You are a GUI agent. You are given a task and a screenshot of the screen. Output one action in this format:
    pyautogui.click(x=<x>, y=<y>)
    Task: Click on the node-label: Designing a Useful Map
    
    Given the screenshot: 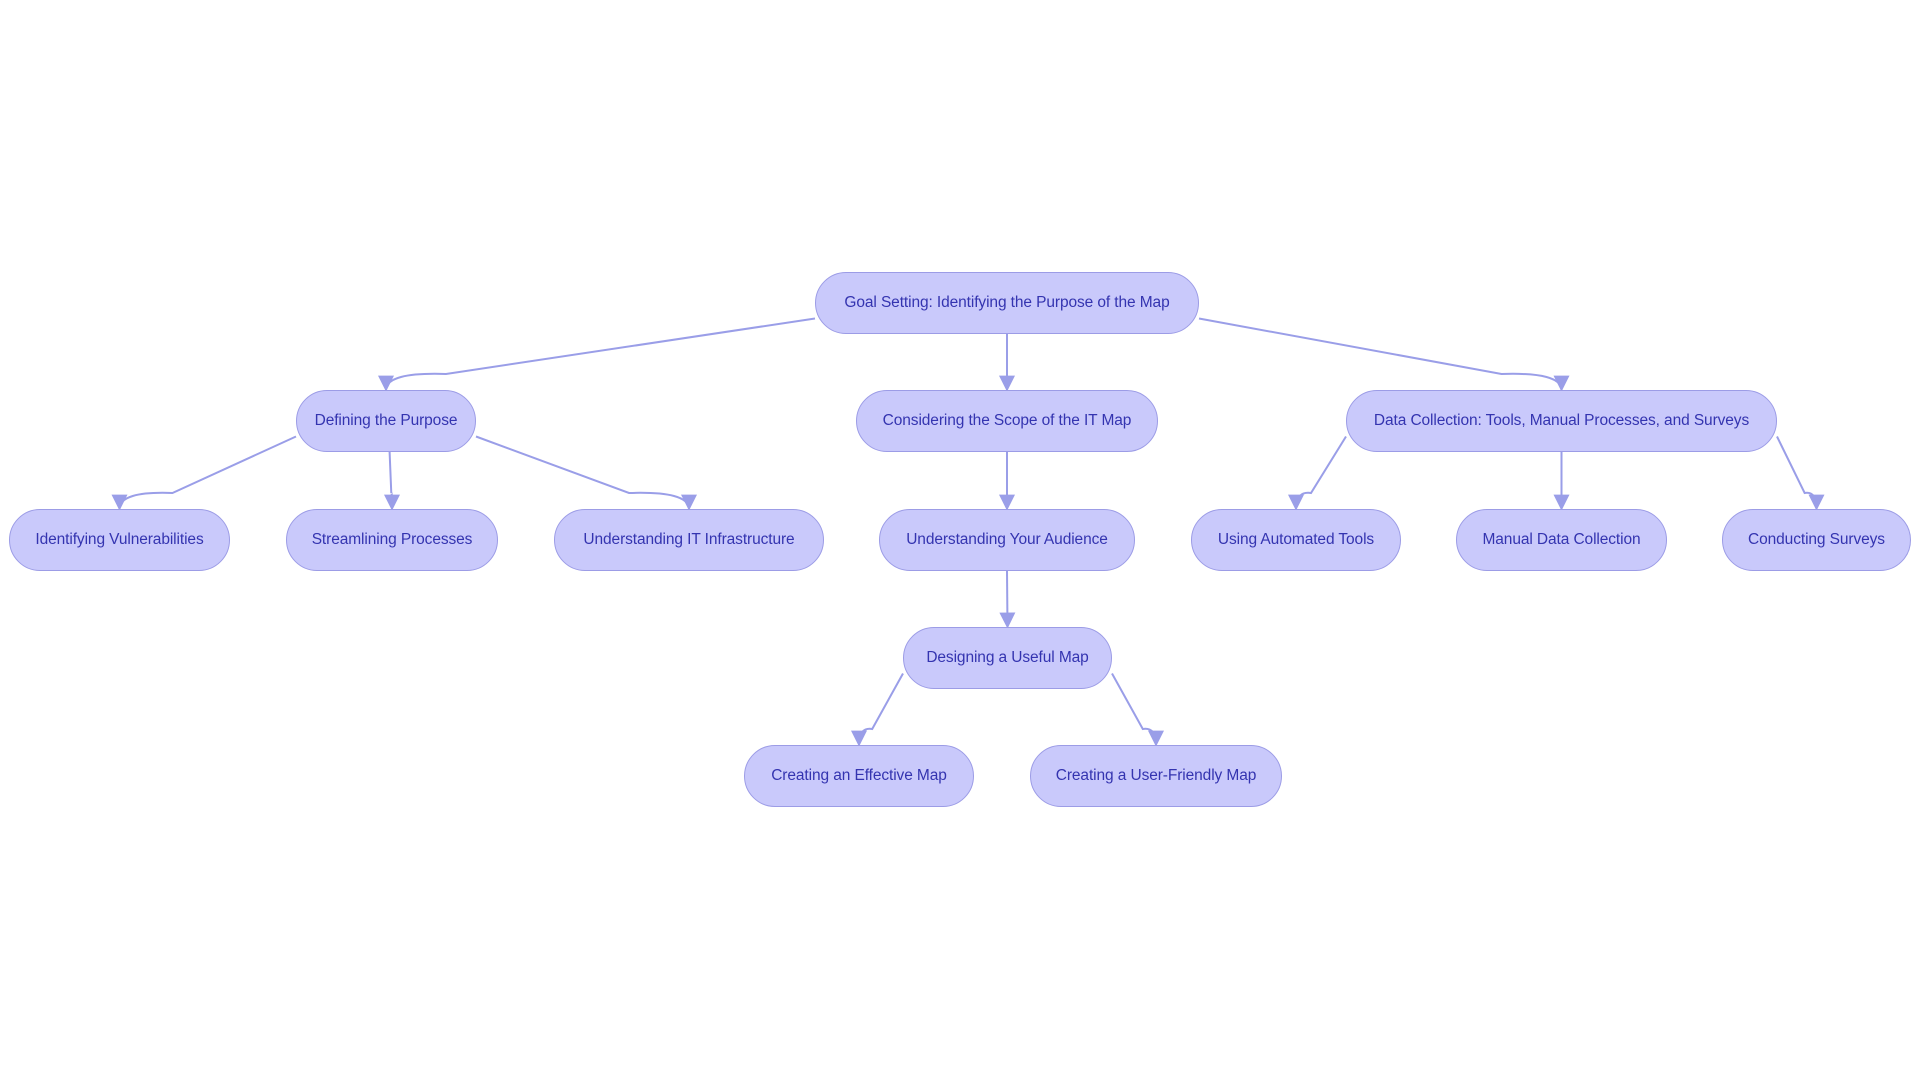 What is the action you would take?
    pyautogui.click(x=1007, y=657)
    